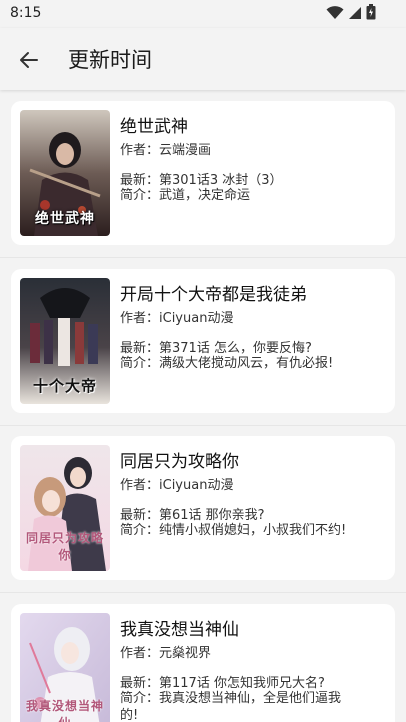 The image size is (406, 722). I want to click on battery-icon, so click(371, 14).